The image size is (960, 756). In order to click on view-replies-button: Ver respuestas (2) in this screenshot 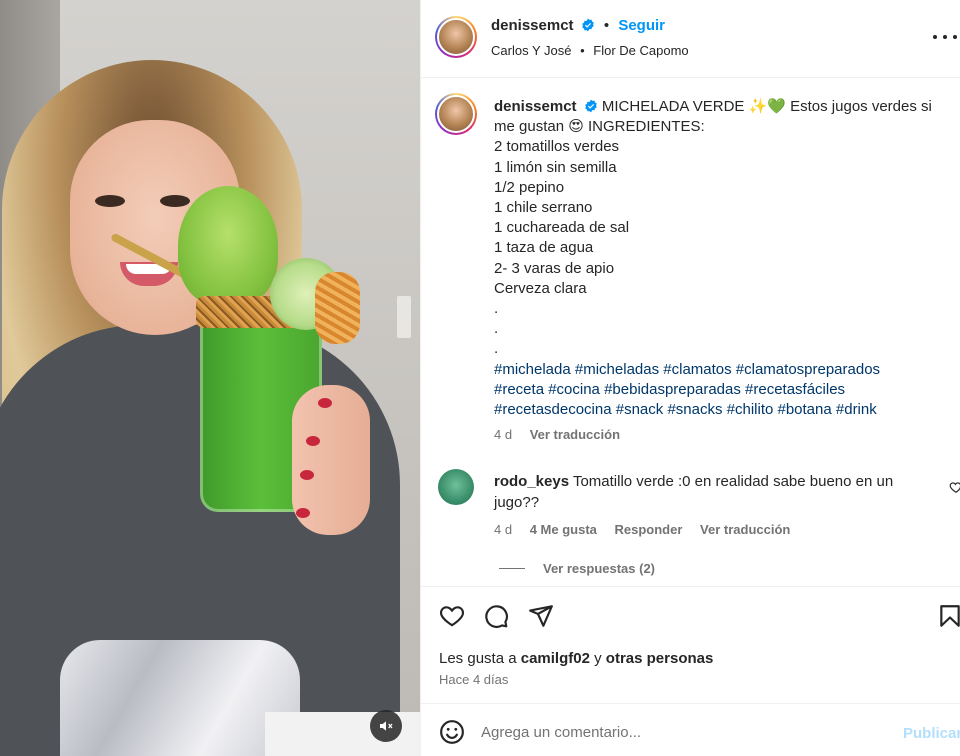, I will do `click(577, 568)`.